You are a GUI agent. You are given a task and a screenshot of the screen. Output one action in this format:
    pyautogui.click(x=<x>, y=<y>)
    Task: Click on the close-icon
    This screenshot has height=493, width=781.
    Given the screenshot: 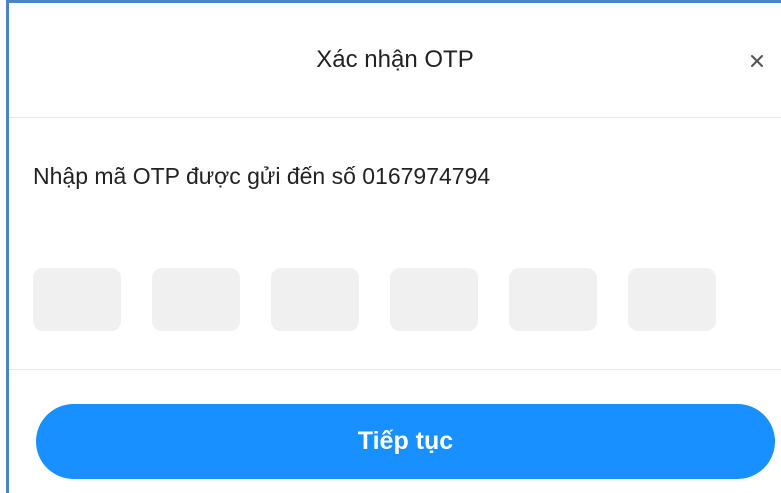 What is the action you would take?
    pyautogui.click(x=757, y=61)
    